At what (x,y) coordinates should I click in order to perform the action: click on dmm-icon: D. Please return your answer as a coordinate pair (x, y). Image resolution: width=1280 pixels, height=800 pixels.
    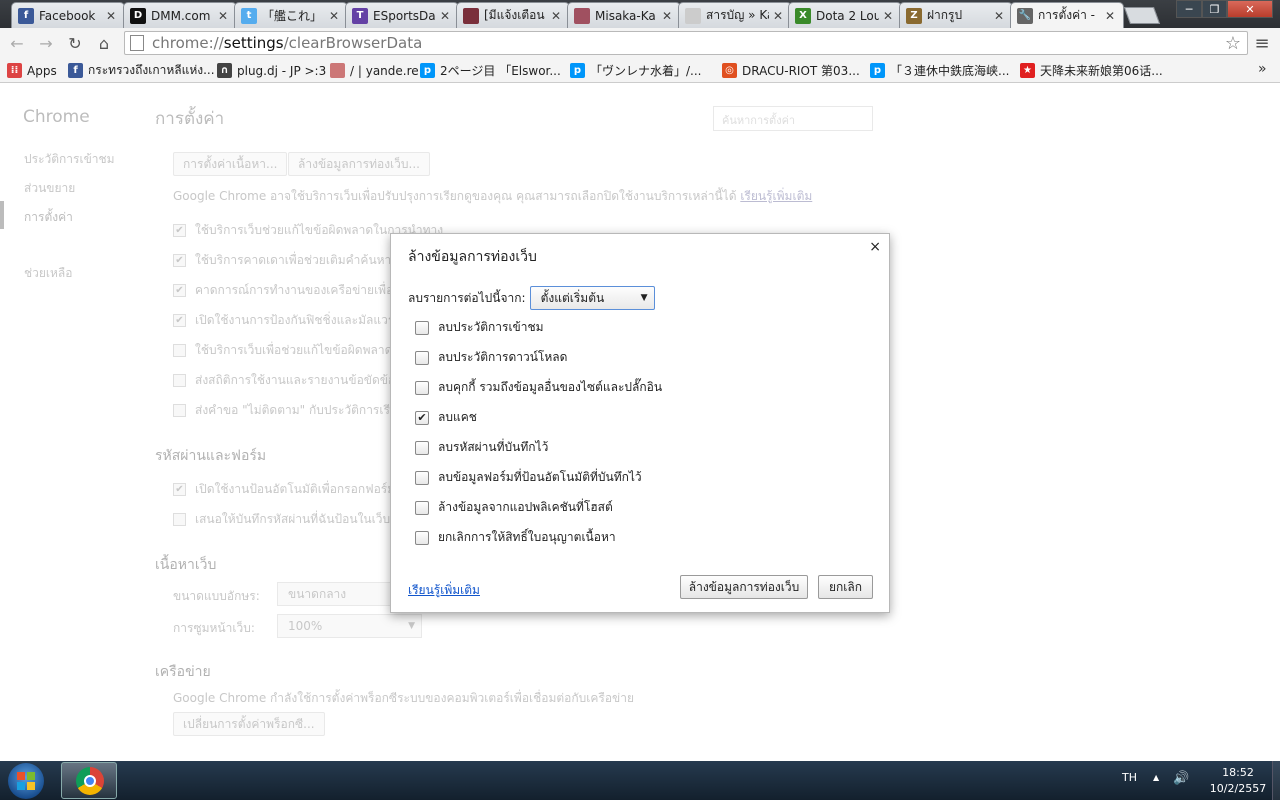
    Looking at the image, I should click on (138, 15).